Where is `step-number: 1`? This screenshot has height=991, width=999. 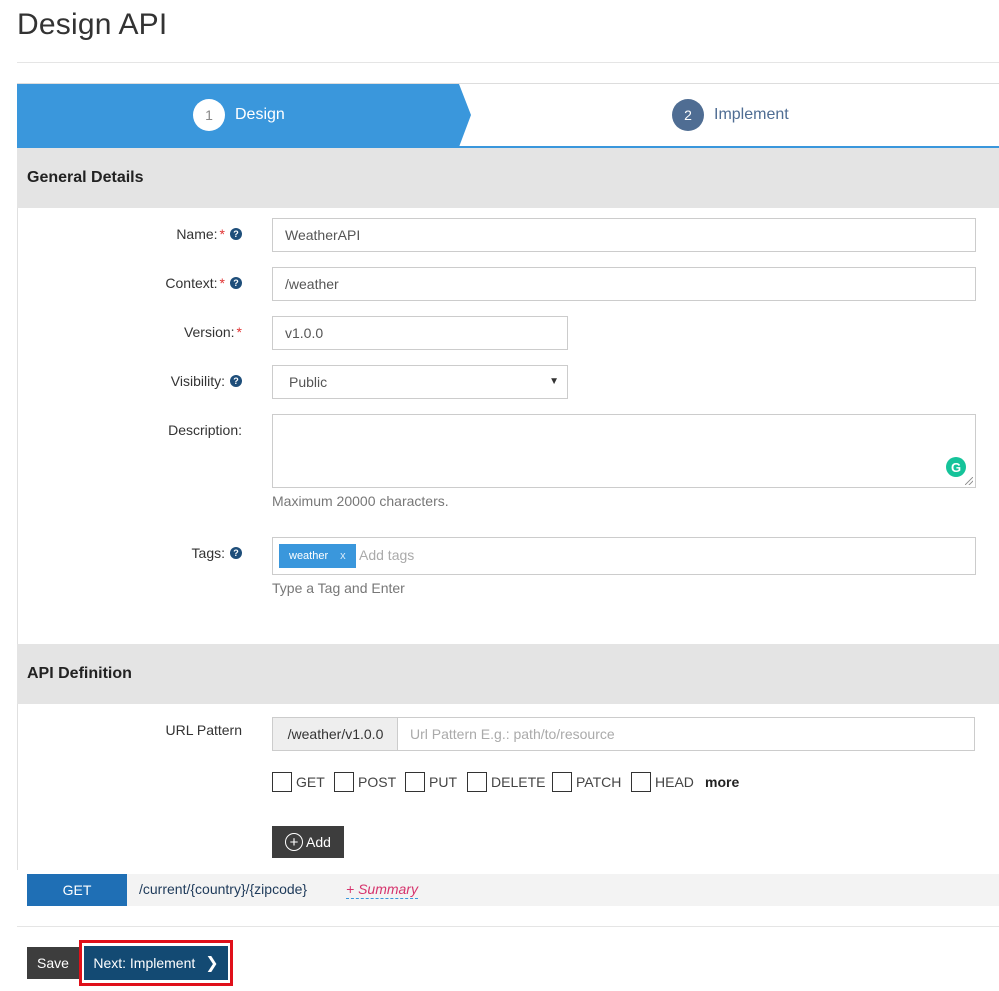 step-number: 1 is located at coordinates (209, 115).